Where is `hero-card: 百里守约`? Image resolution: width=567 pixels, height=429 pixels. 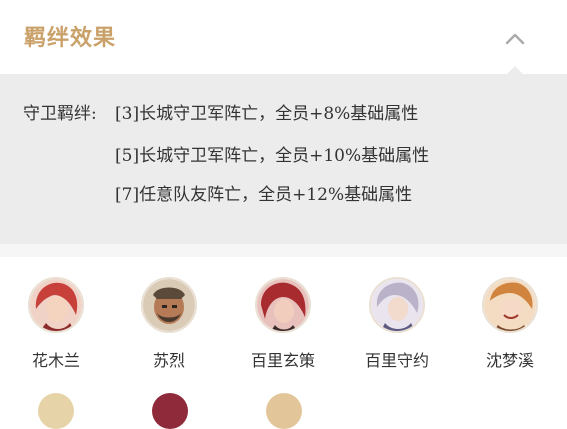
hero-card: 百里守约 is located at coordinates (397, 324).